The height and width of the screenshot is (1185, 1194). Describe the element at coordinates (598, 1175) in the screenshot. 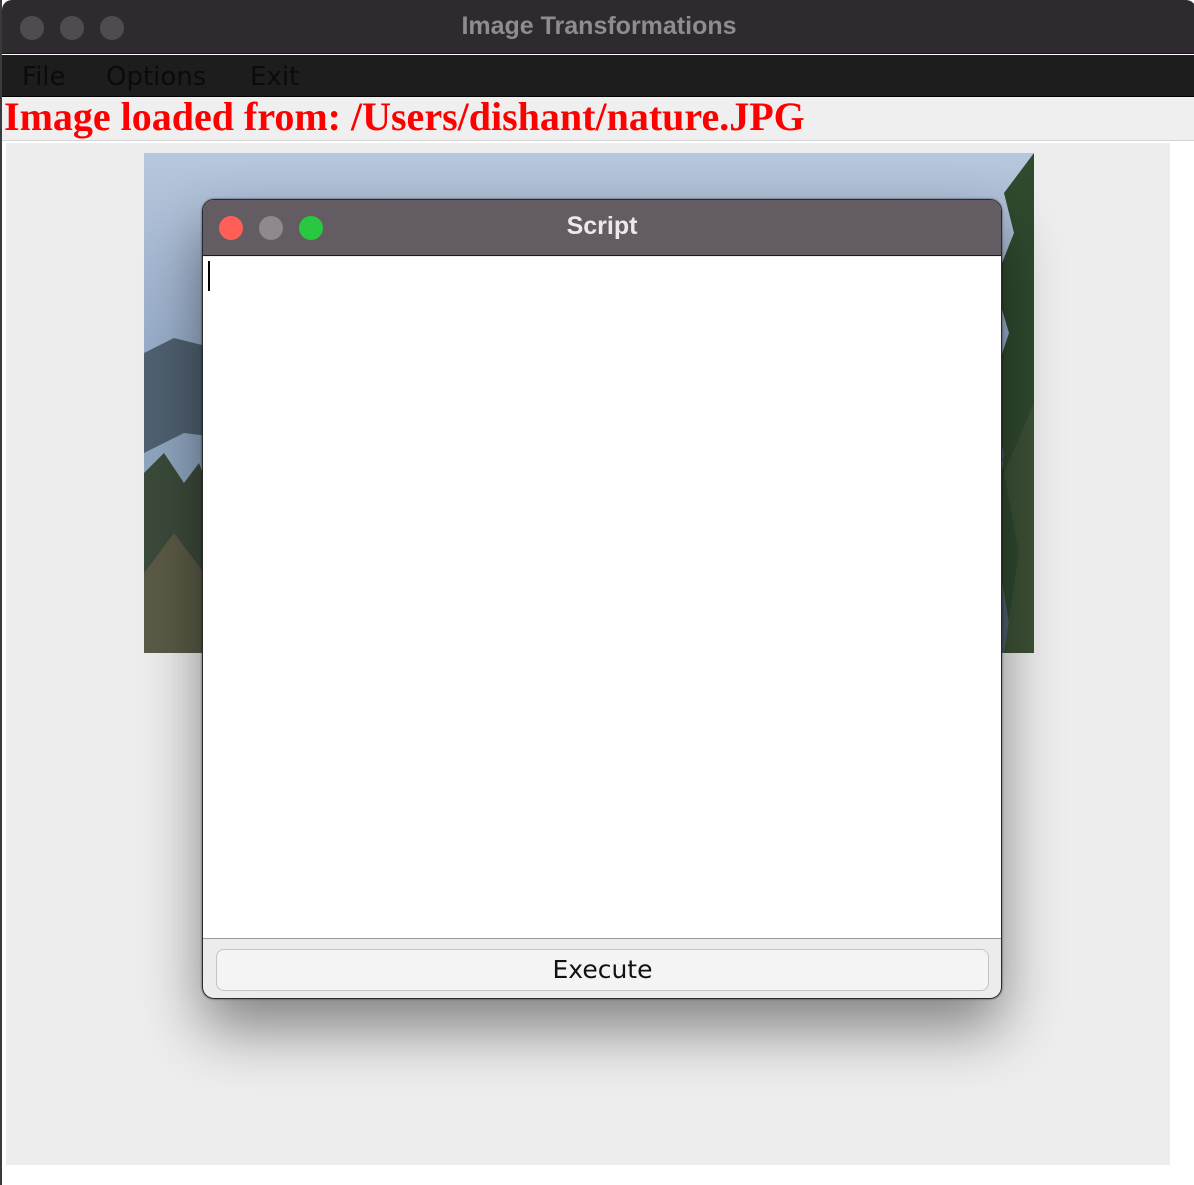

I see `bottom-gutter` at that location.